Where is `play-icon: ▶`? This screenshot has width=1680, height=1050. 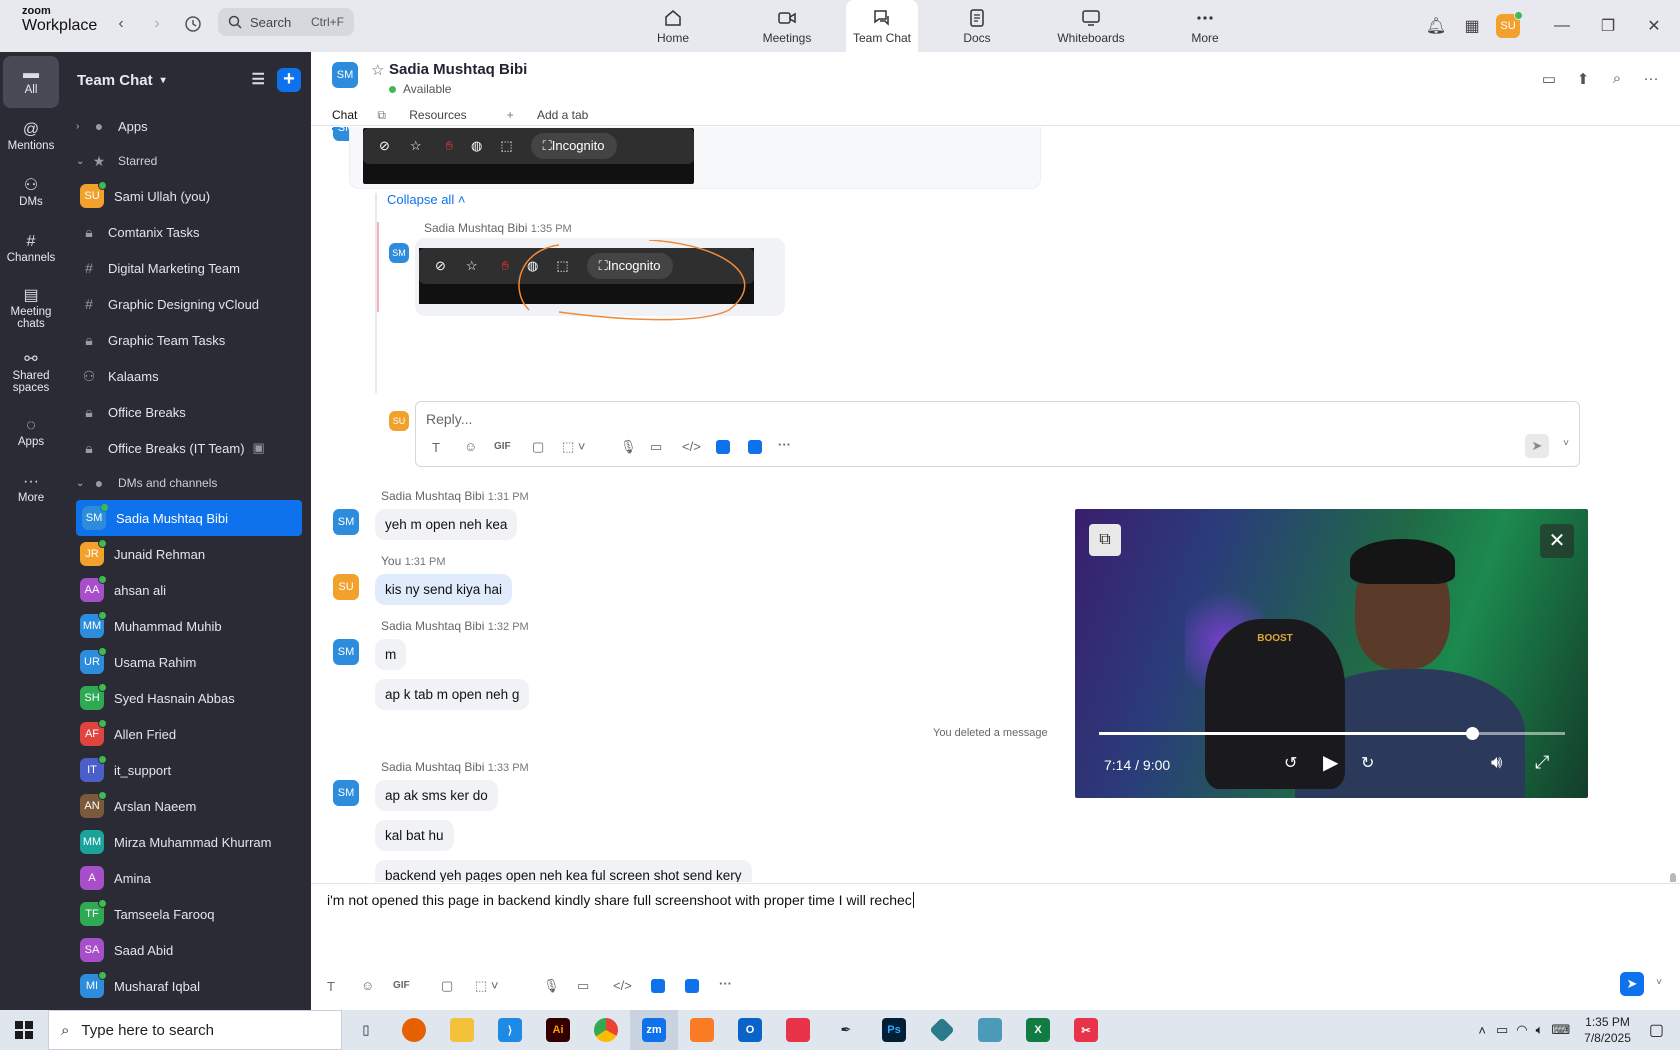
play-icon: ▶ is located at coordinates (1330, 762).